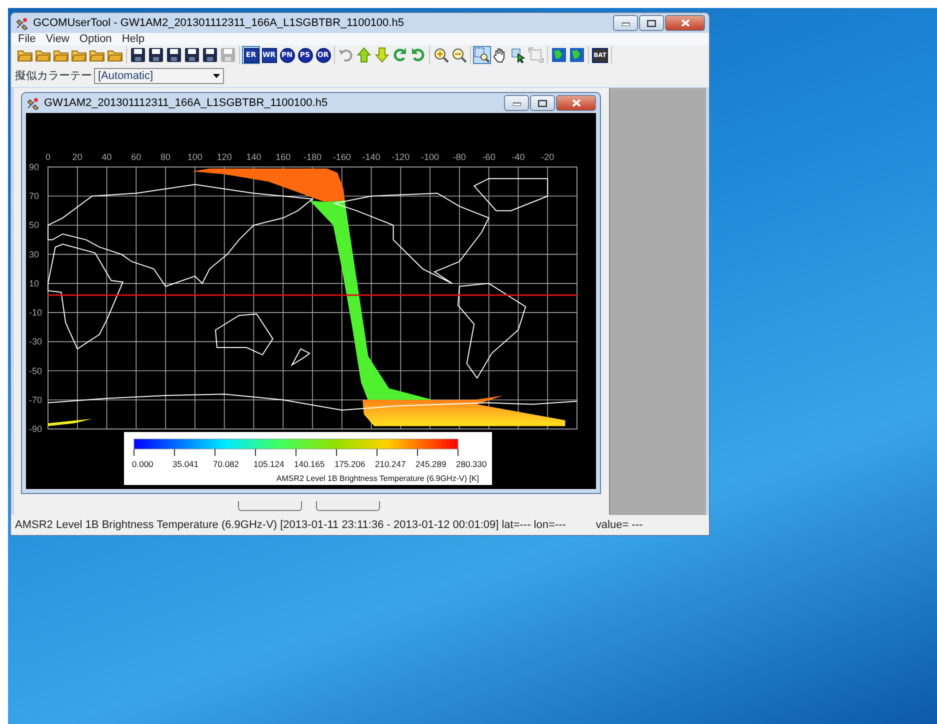 This screenshot has height=724, width=937. Describe the element at coordinates (35, 313) in the screenshot. I see `latitude-label: -10` at that location.